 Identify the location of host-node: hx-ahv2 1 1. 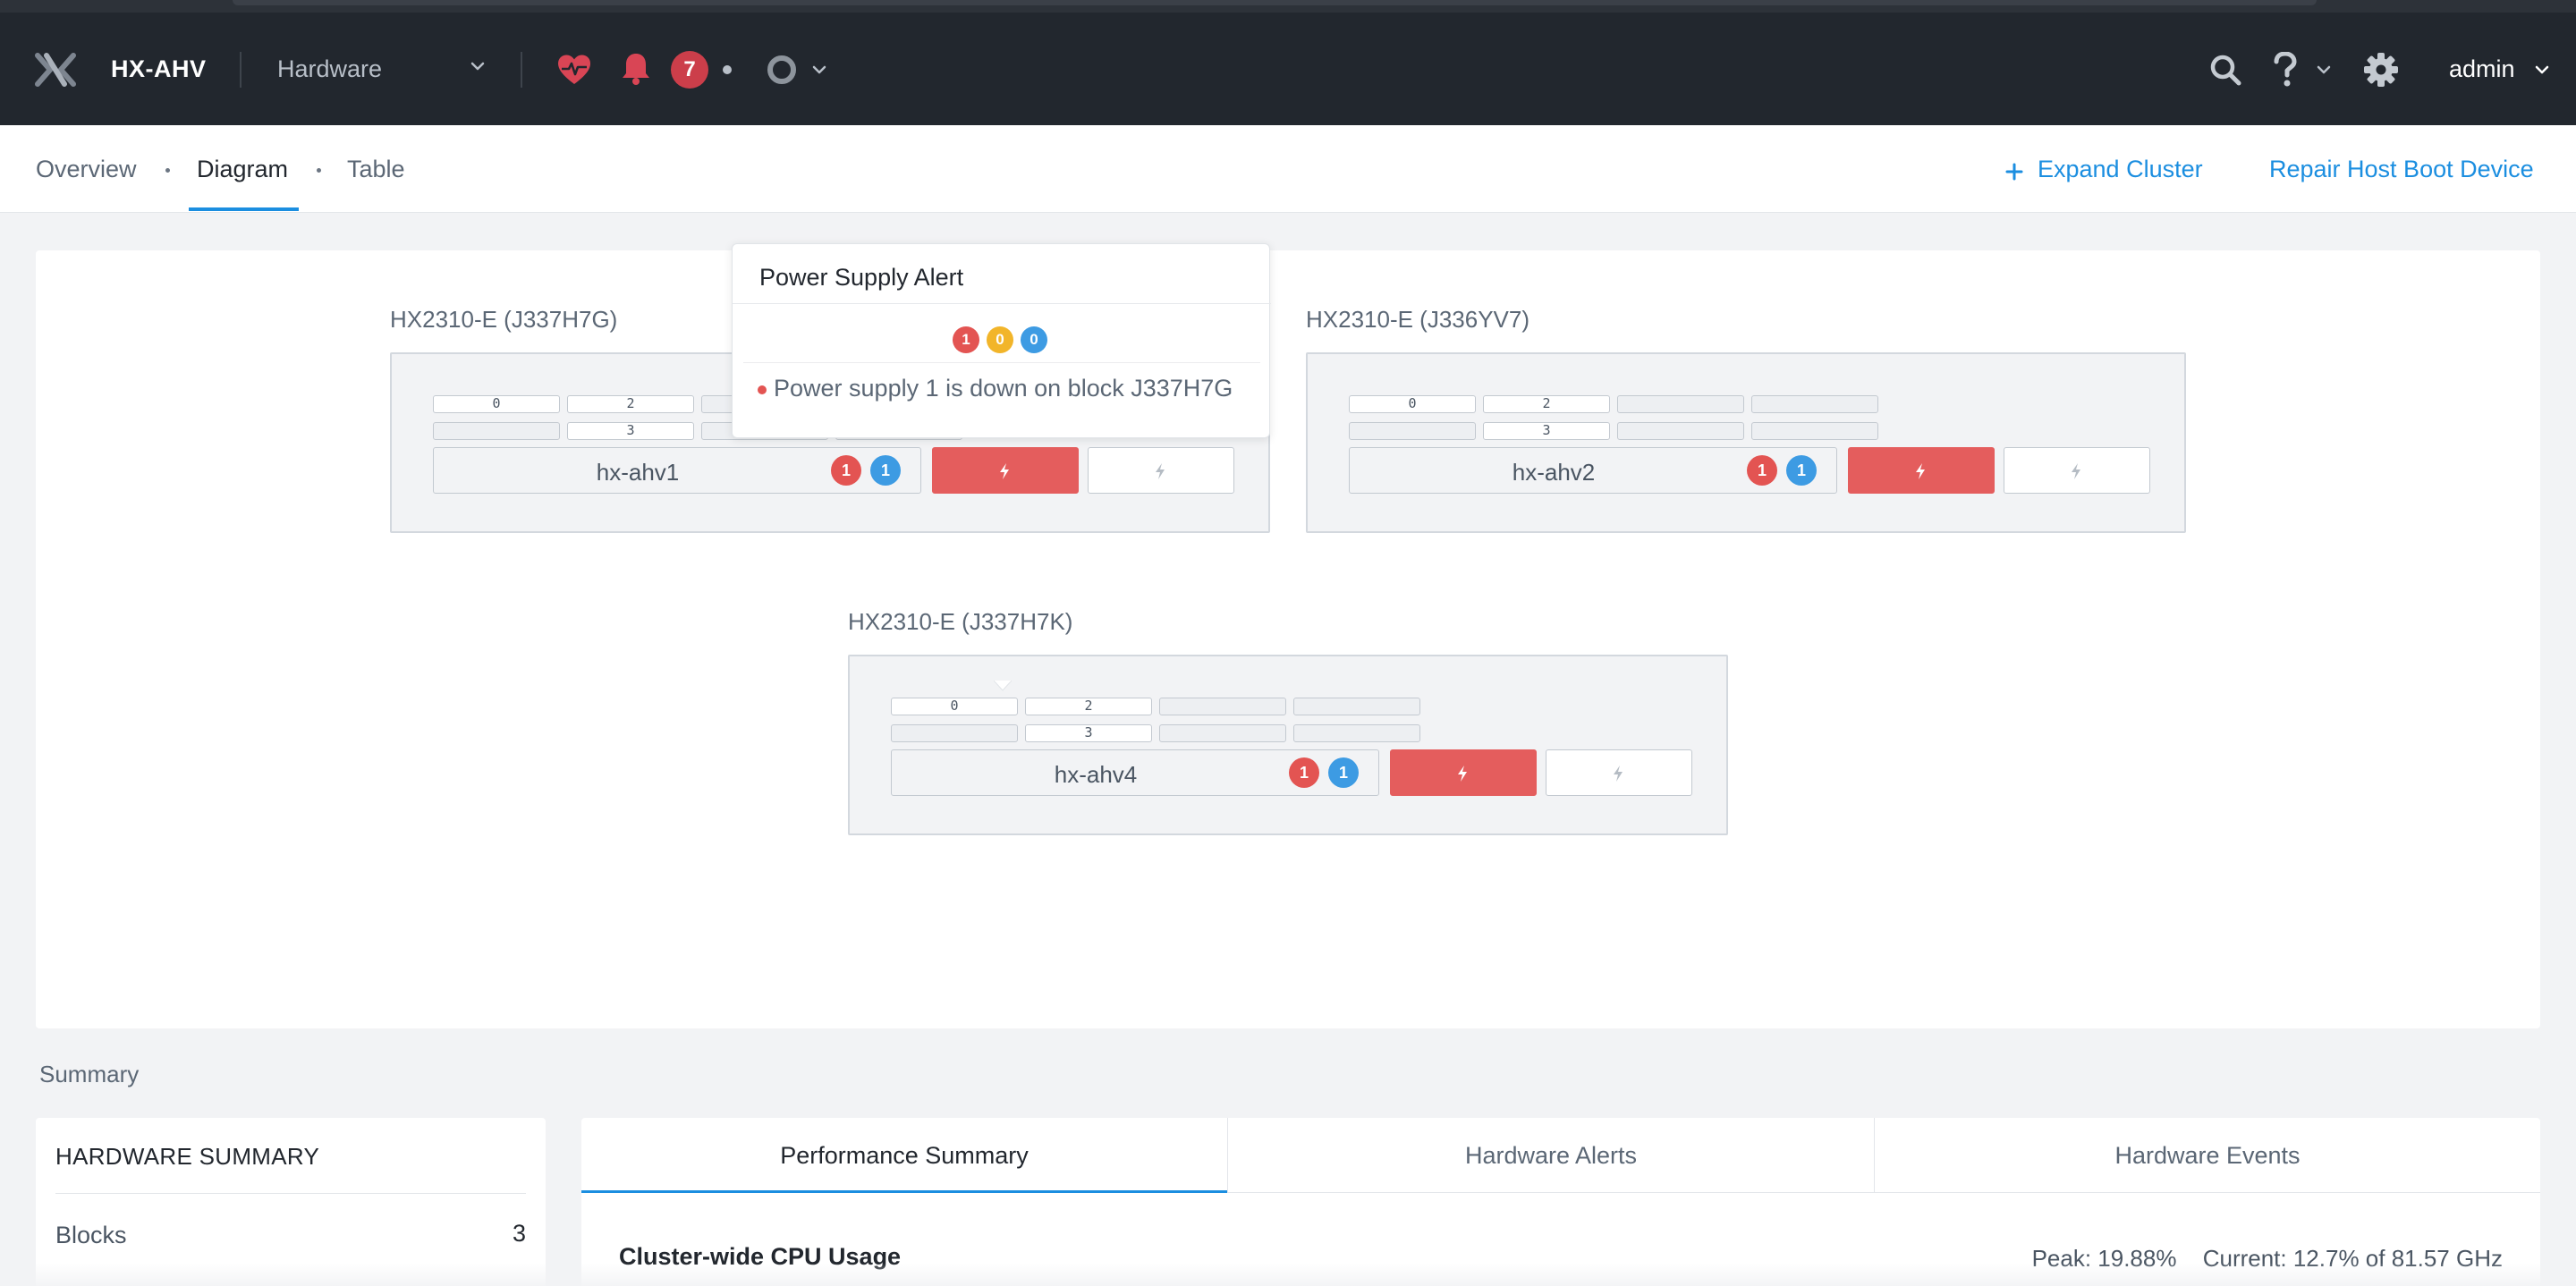
(1593, 470).